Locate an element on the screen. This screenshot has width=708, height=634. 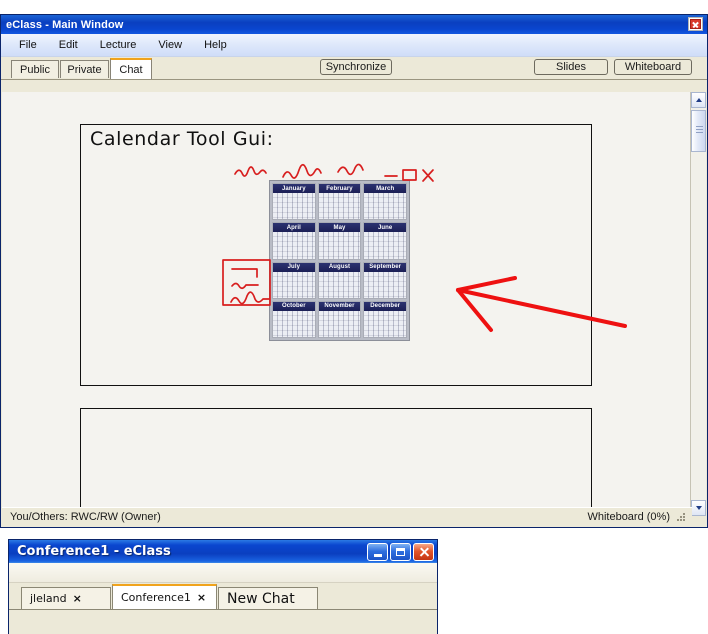
calendar-month-label: March is located at coordinates (385, 188).